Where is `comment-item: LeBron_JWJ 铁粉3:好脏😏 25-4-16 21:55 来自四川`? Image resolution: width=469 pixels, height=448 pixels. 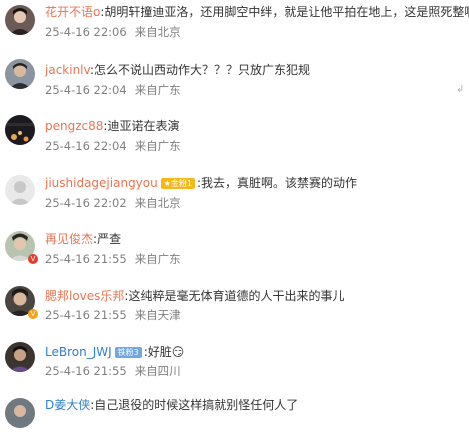
comment-item: LeBron_JWJ 铁粉3:好脏😏 25-4-16 21:55 来自四川 is located at coordinates (234, 364).